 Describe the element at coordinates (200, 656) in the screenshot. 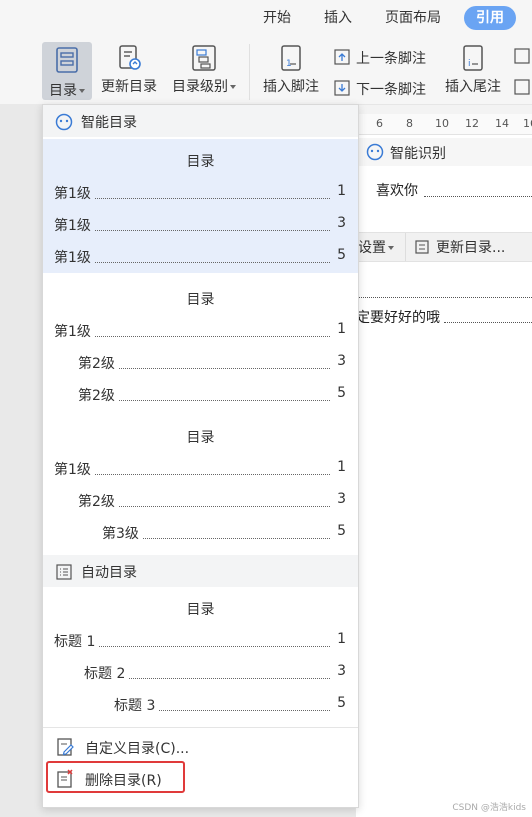

I see `auto-toc-preset: 目录 标题 1 1 标题 2 3 标题 3 5` at that location.